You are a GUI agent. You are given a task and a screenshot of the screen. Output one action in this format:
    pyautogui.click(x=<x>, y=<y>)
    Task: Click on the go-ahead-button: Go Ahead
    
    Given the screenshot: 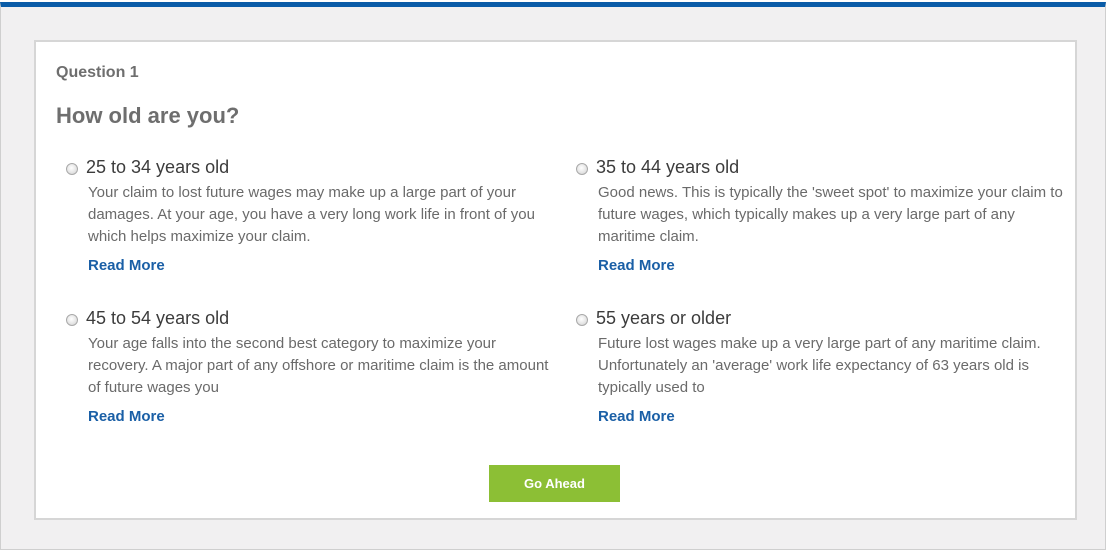 What is the action you would take?
    pyautogui.click(x=554, y=483)
    